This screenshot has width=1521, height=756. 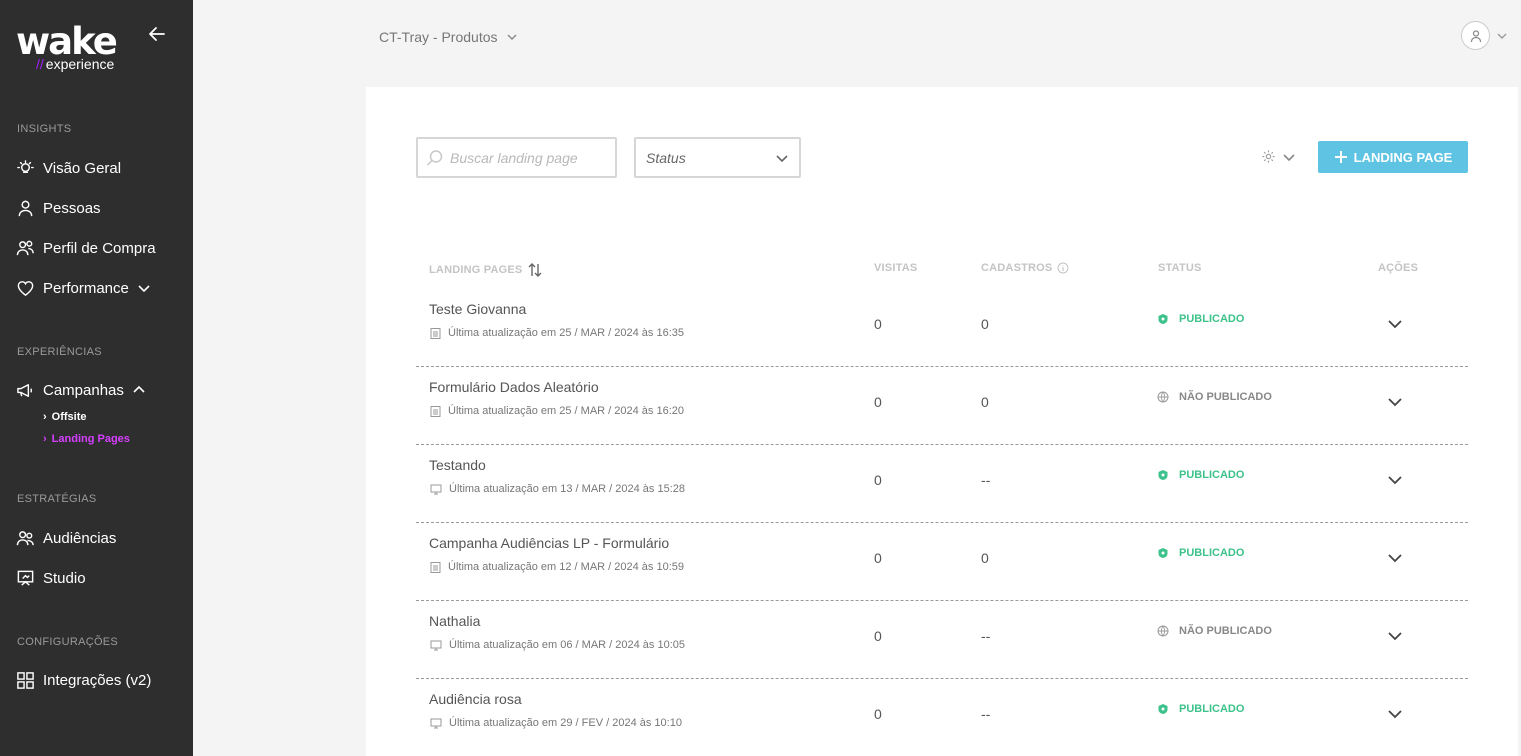 I want to click on section-experiencias: EXPERIÊNCIAS, so click(x=59, y=352).